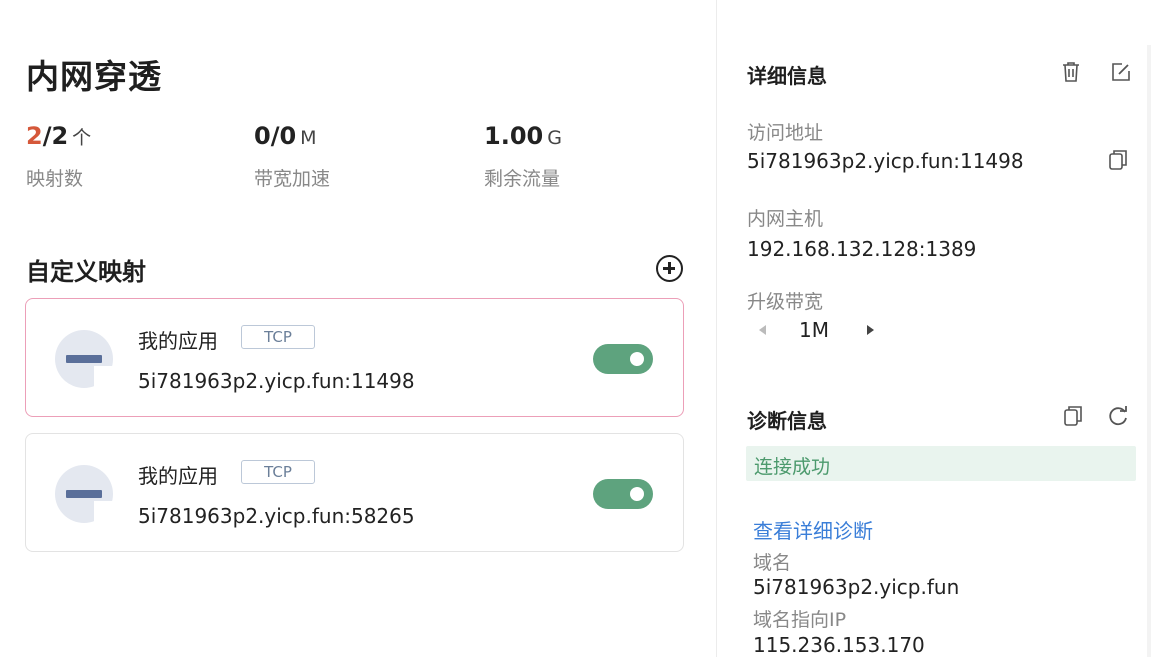  Describe the element at coordinates (34, 136) in the screenshot. I see `stat-mapping-used: 2` at that location.